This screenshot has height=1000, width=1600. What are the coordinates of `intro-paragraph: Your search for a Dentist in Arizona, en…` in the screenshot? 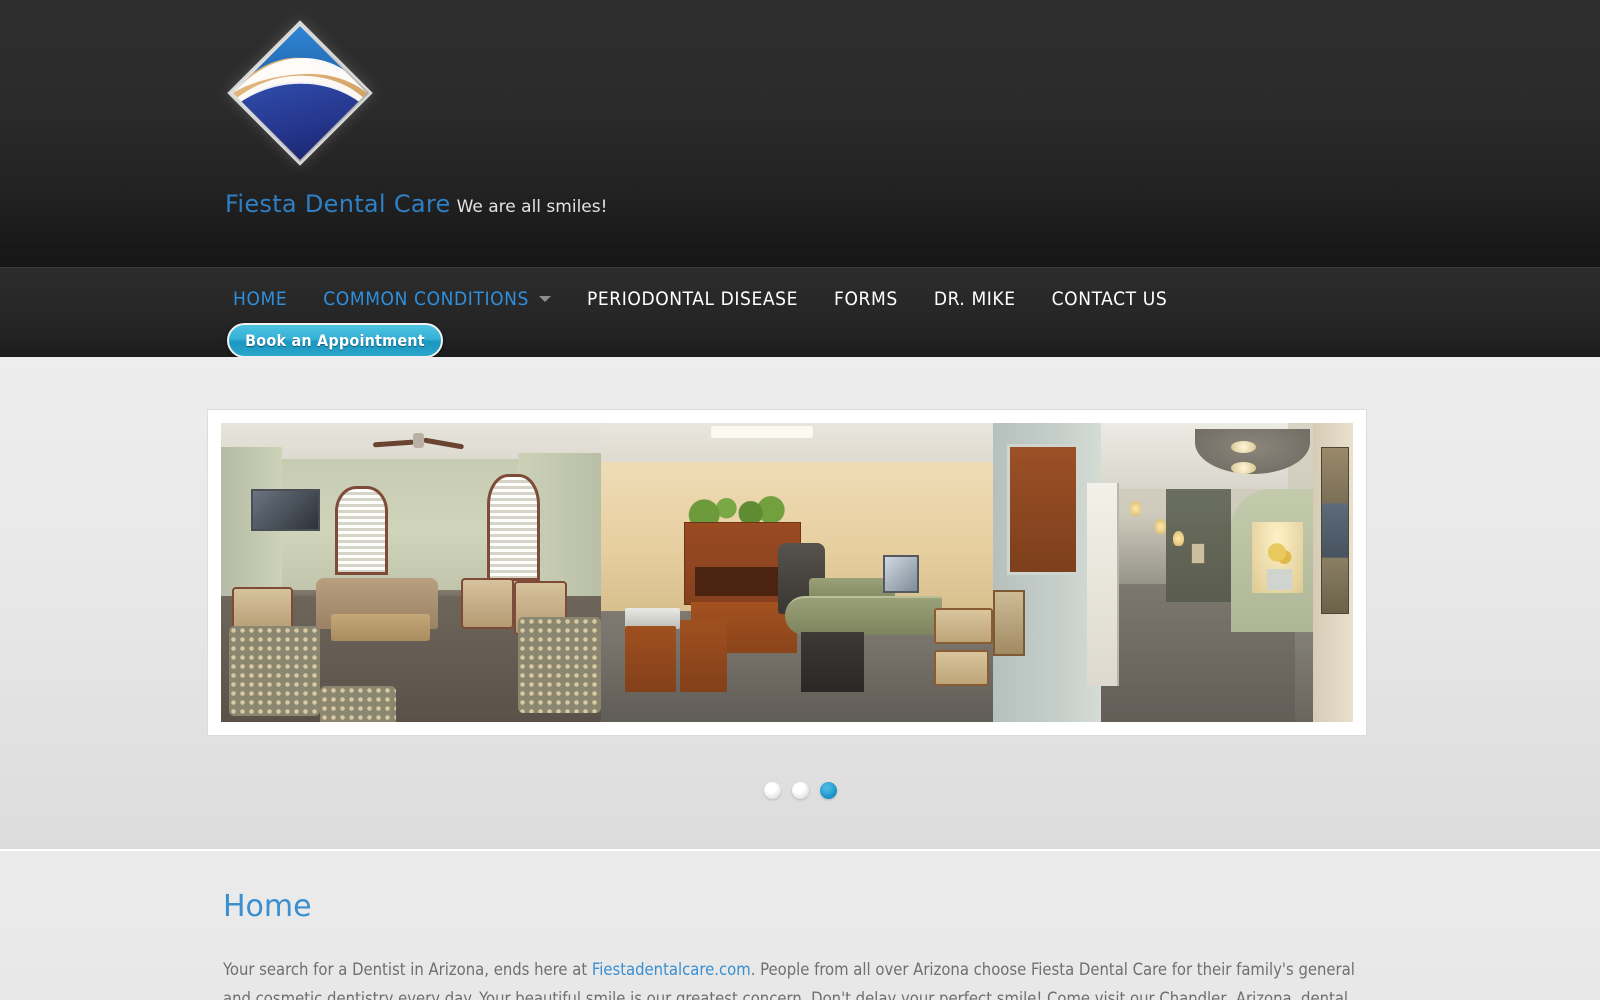 It's located at (798, 978).